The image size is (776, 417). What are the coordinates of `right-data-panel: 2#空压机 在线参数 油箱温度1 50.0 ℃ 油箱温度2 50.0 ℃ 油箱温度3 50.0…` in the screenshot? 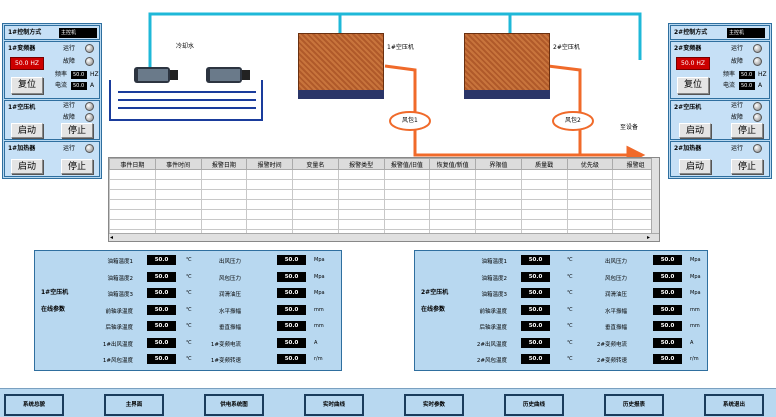 It's located at (561, 310).